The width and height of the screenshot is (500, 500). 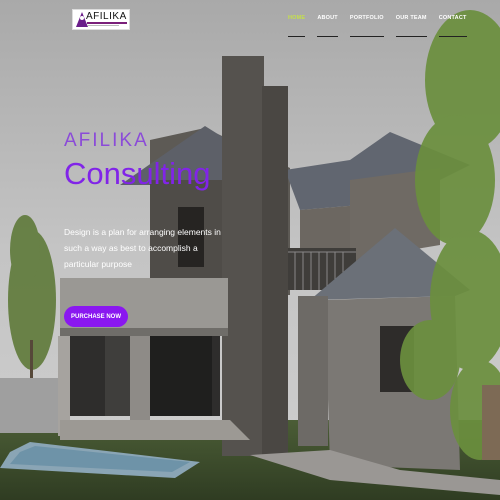 I want to click on nav-item-label: PORTFOLIO, so click(x=366, y=18).